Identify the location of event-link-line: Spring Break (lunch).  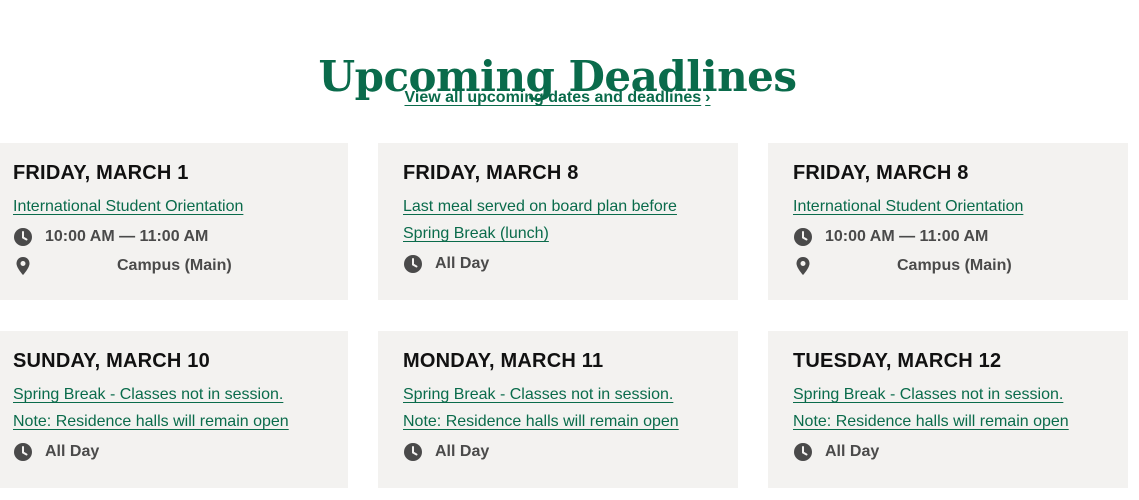
(476, 233).